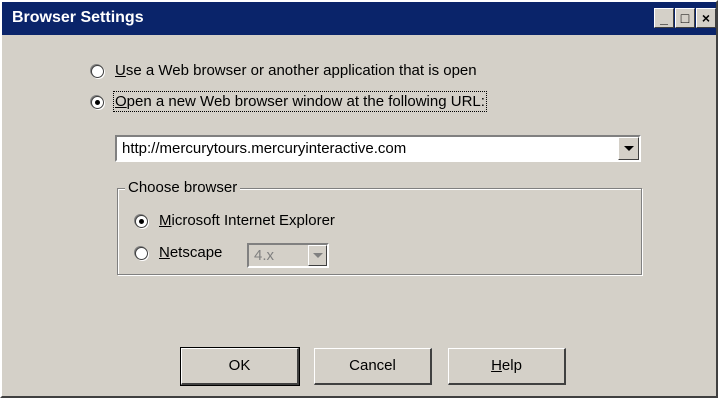 This screenshot has height=398, width=718. What do you see at coordinates (359, 18) in the screenshot?
I see `title-bar: Browser Settings _ □ ×` at bounding box center [359, 18].